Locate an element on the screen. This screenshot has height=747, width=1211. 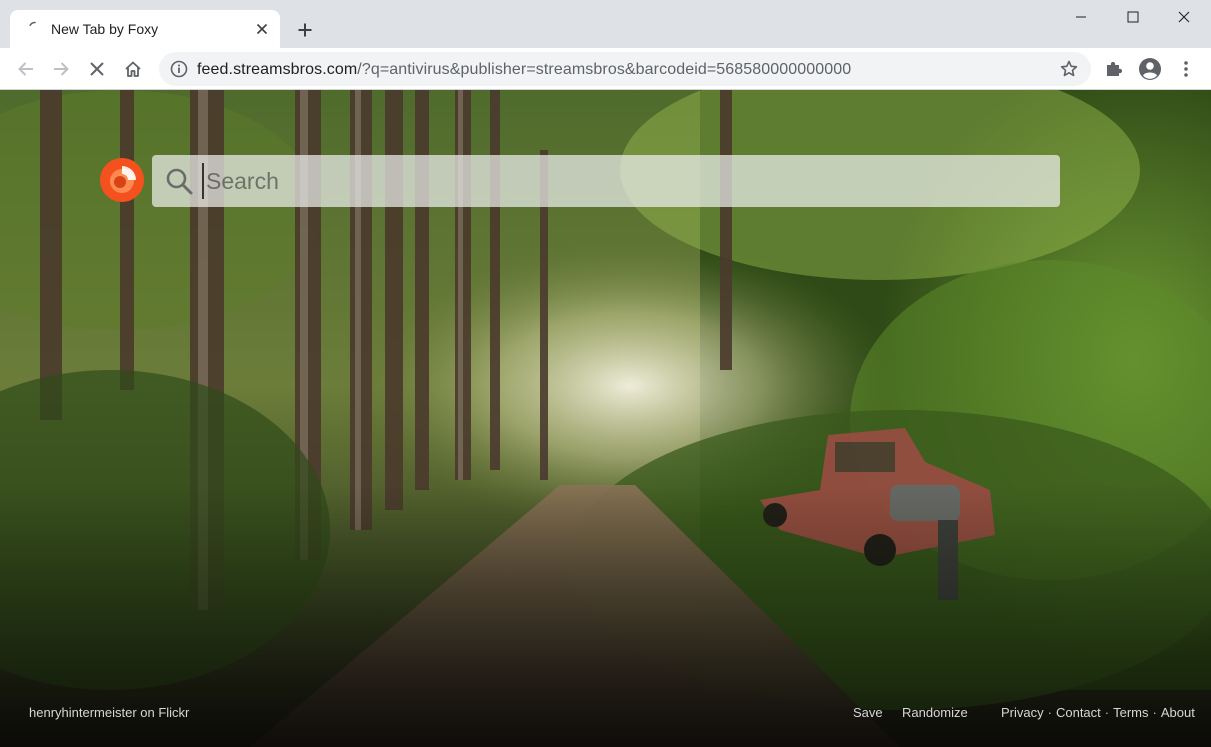
puzzle-icon is located at coordinates (1114, 69).